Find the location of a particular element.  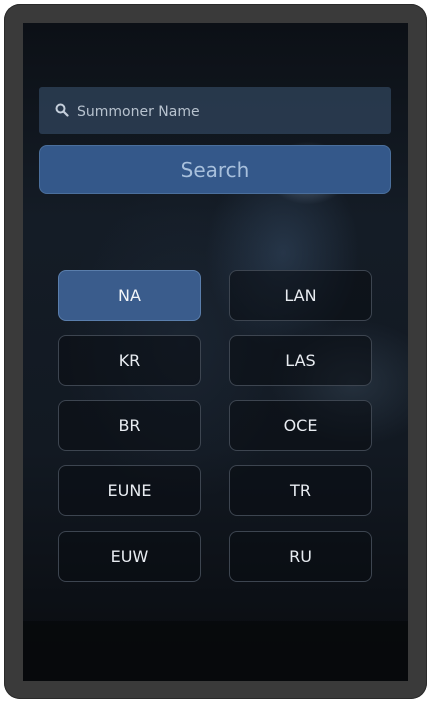

bottom-bar is located at coordinates (215, 651).